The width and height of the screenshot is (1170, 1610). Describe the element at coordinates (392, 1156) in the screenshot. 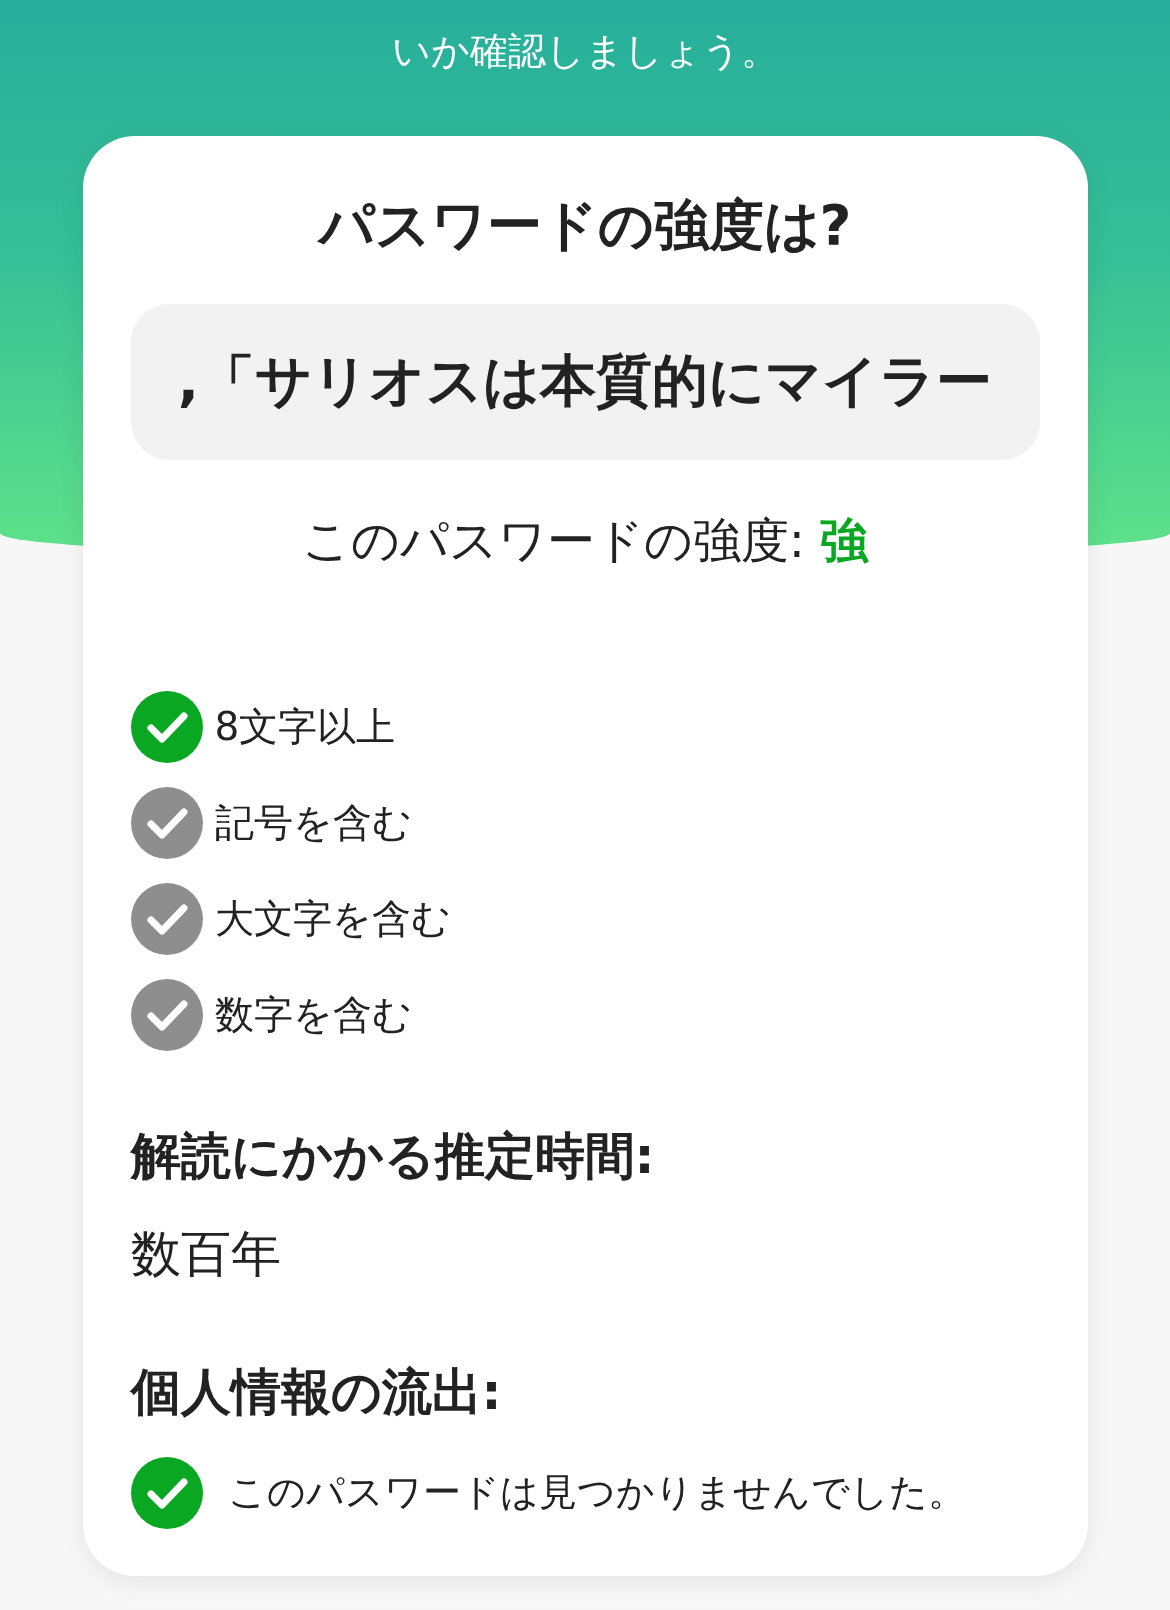

I see `section-heading: 解読にかかる推定時間:` at that location.